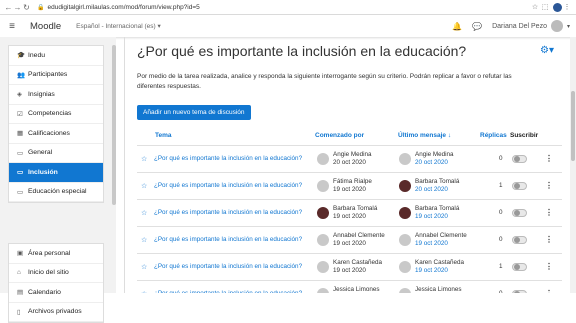 The height and width of the screenshot is (323, 576). Describe the element at coordinates (26, 7) in the screenshot. I see `reload-icon: ↻` at that location.